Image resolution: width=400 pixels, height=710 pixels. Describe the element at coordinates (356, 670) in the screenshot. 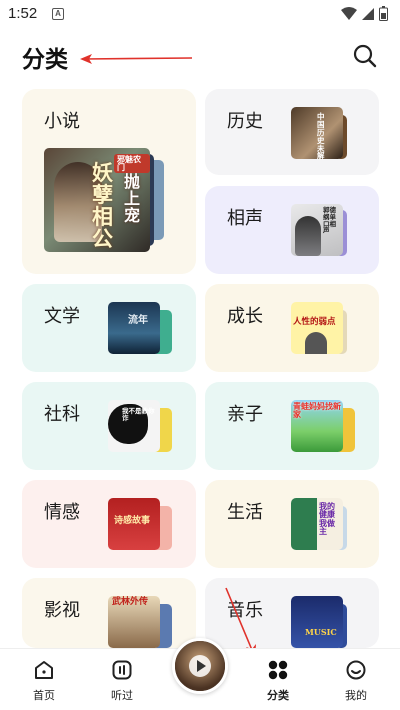

I see `profile-smile-icon` at that location.